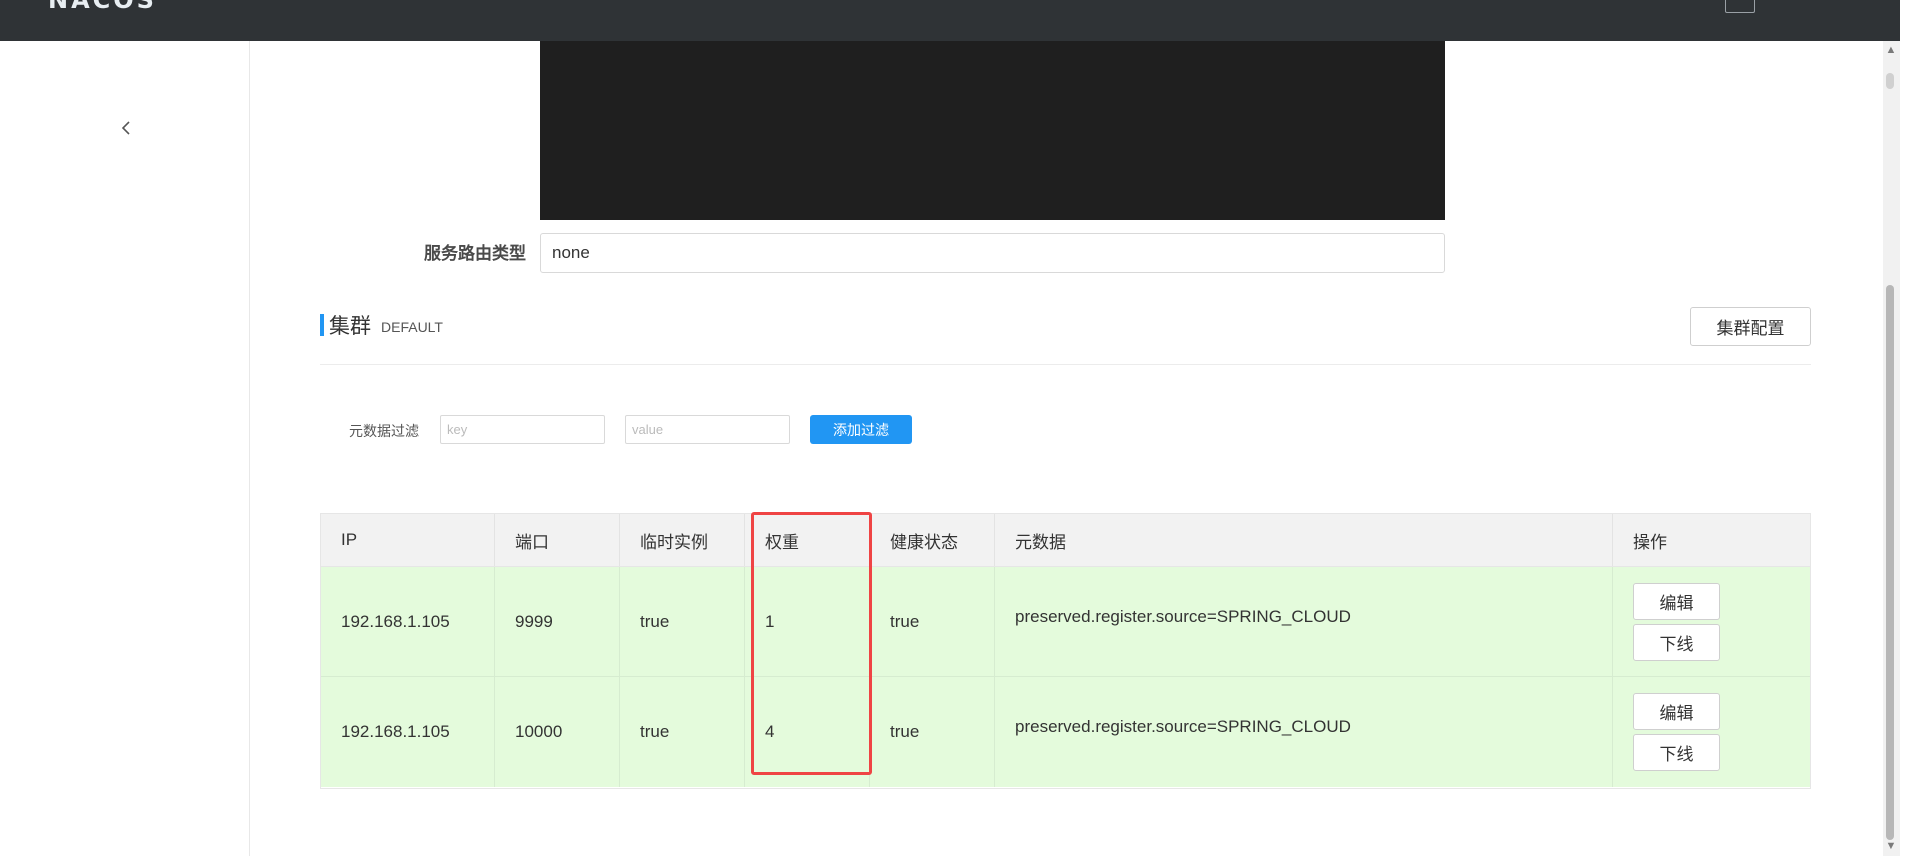  What do you see at coordinates (1304, 540) in the screenshot?
I see `header-metadata: 元数据` at bounding box center [1304, 540].